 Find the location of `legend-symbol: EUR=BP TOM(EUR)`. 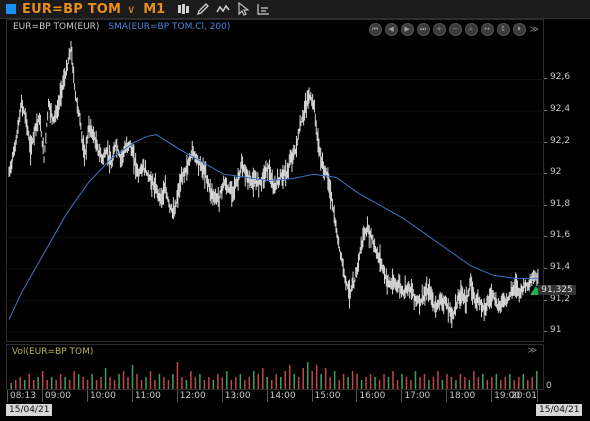

legend-symbol: EUR=BP TOM(EUR) is located at coordinates (56, 27).